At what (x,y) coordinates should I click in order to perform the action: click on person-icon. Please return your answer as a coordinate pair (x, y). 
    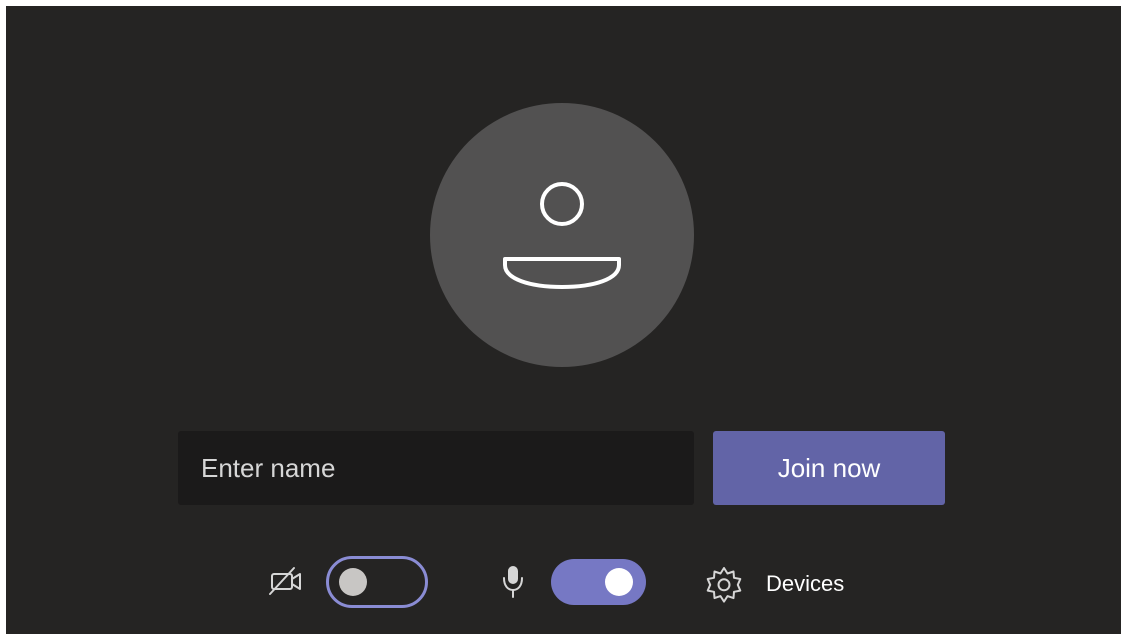
    Looking at the image, I should click on (562, 235).